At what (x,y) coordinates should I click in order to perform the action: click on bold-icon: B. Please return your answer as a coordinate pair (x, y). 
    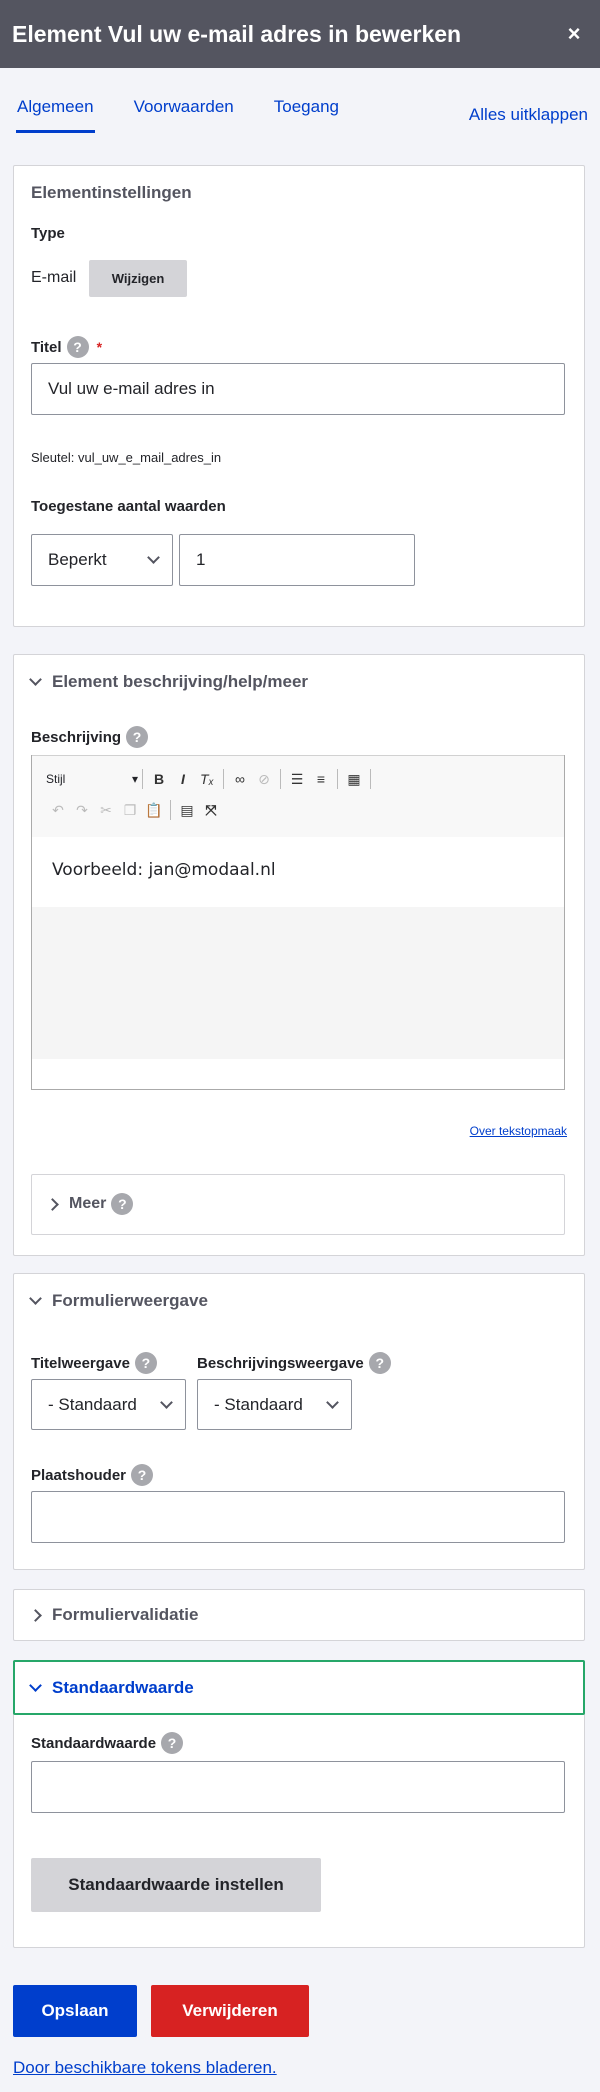
    Looking at the image, I should click on (159, 779).